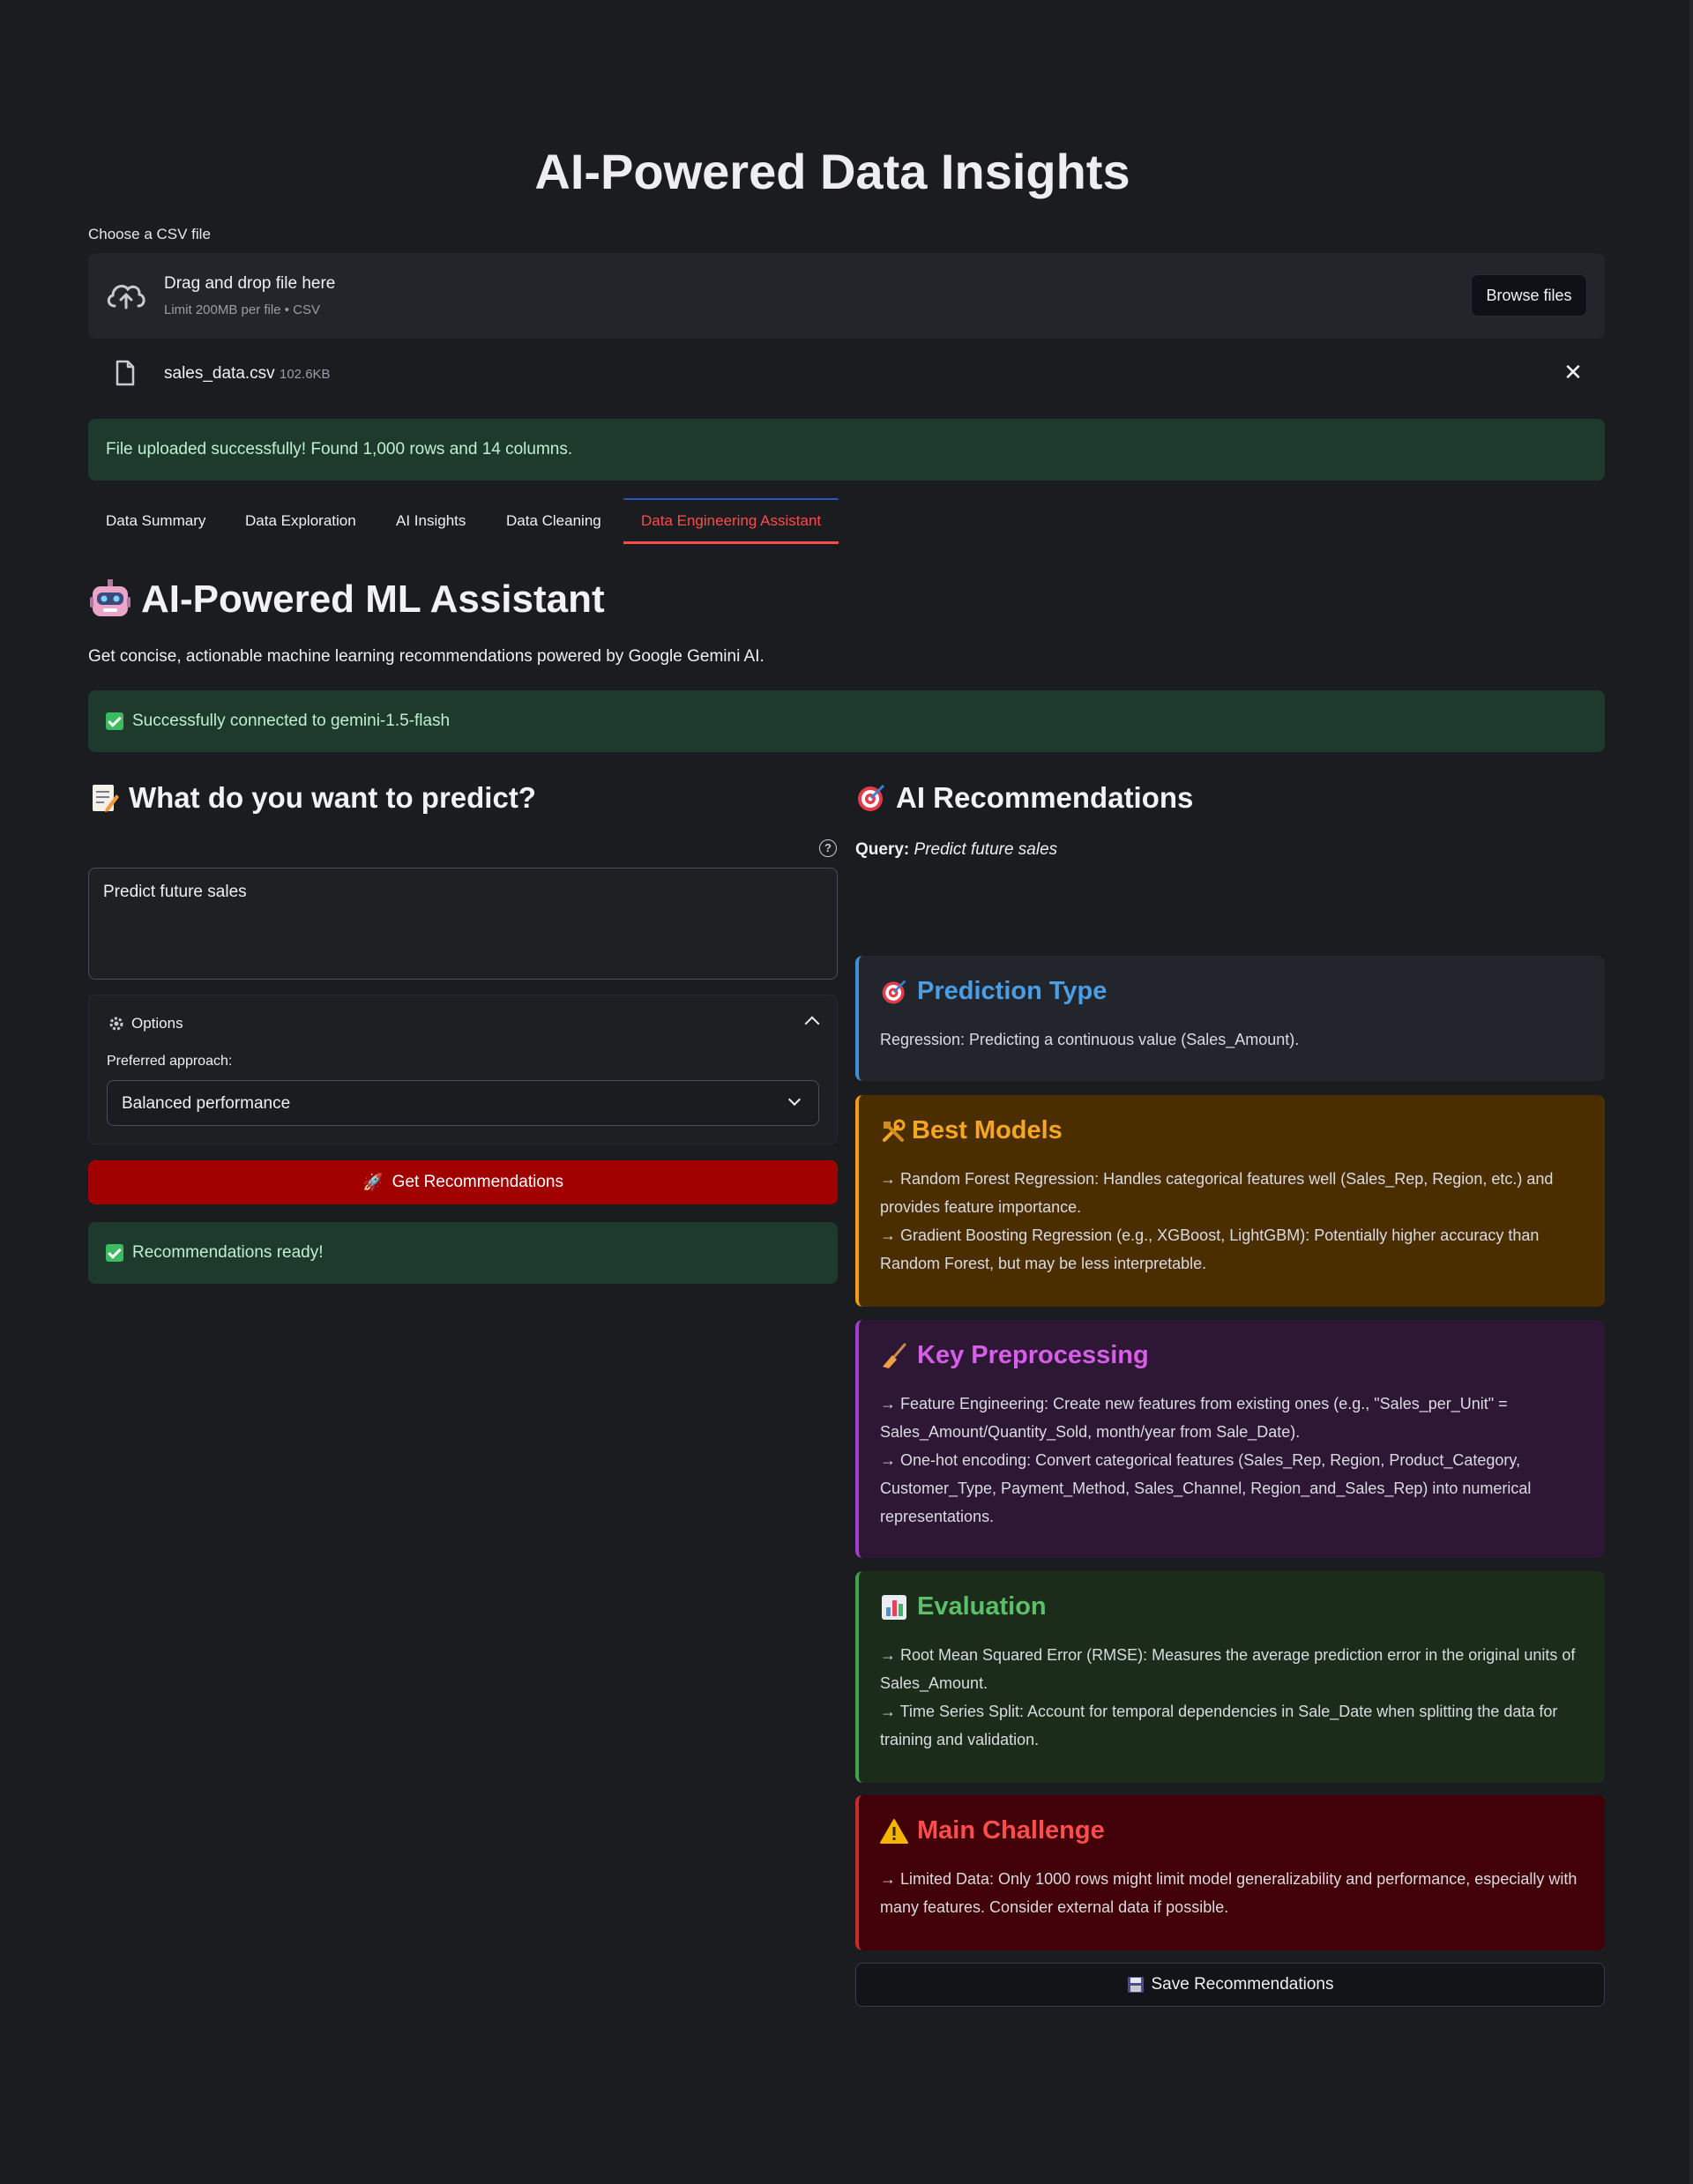 This screenshot has height=2184, width=1693. I want to click on chevron-up-icon, so click(812, 1024).